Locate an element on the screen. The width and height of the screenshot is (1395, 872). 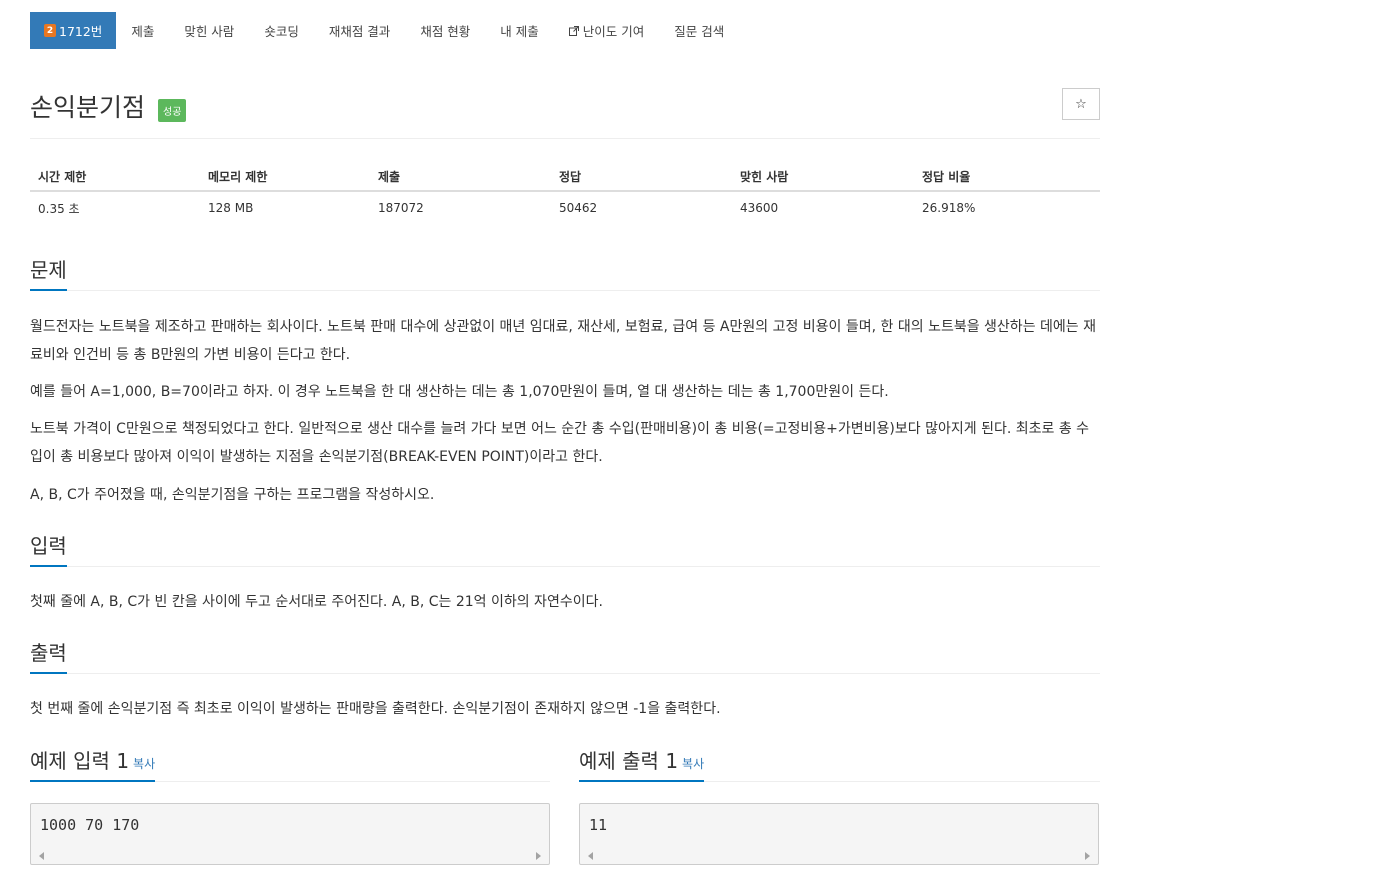
problem-heading: 문제 is located at coordinates (48, 272).